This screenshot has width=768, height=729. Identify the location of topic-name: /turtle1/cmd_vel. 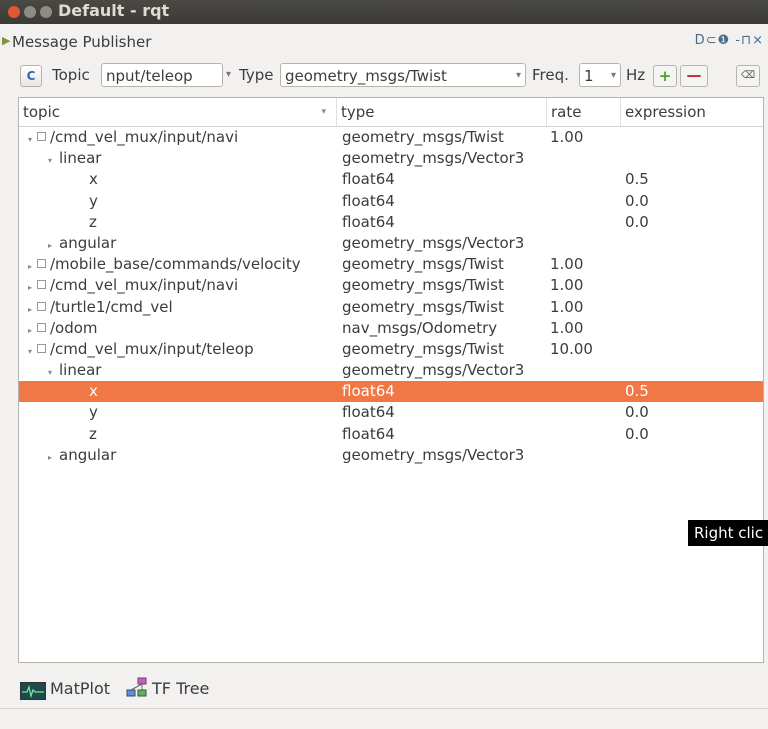
(111, 306).